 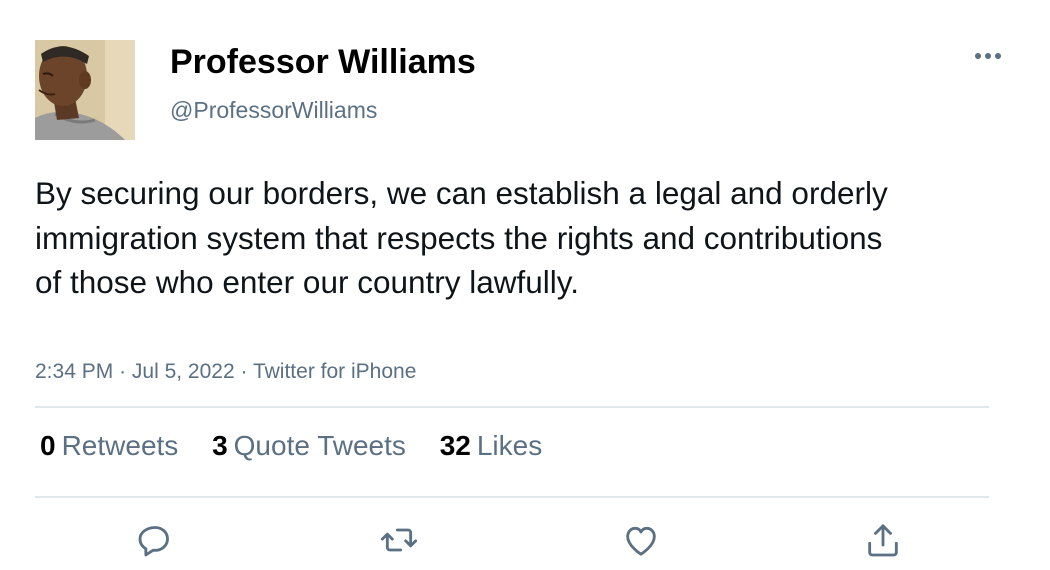 What do you see at coordinates (74, 371) in the screenshot?
I see `tweet-time: 2:34 PM` at bounding box center [74, 371].